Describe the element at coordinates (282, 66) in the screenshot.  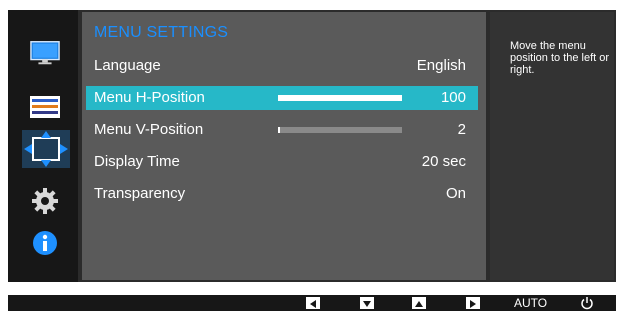
I see `menu-item-language: Language English` at that location.